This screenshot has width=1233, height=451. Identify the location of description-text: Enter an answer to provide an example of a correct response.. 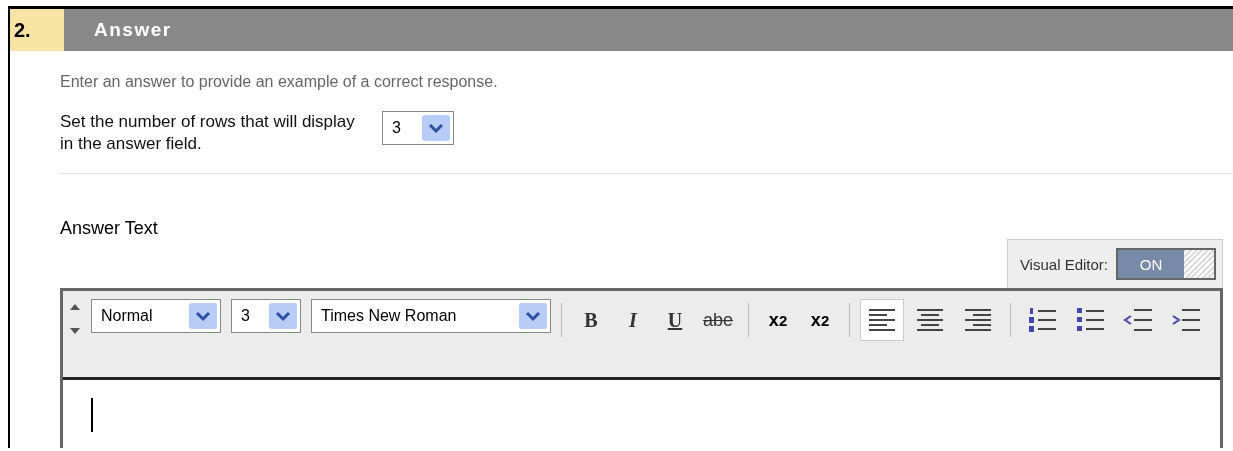
(279, 82).